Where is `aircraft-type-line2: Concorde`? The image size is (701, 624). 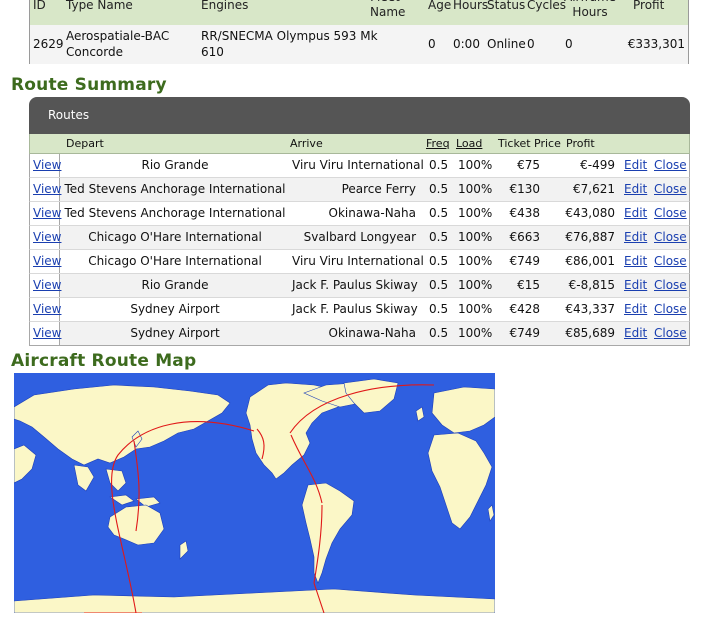
aircraft-type-line2: Concorde is located at coordinates (94, 52).